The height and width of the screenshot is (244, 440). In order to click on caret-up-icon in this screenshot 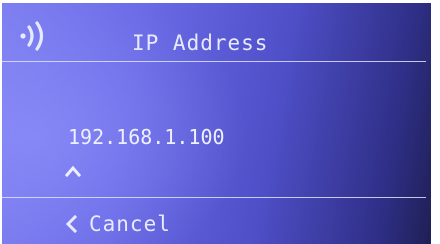, I will do `click(73, 171)`.